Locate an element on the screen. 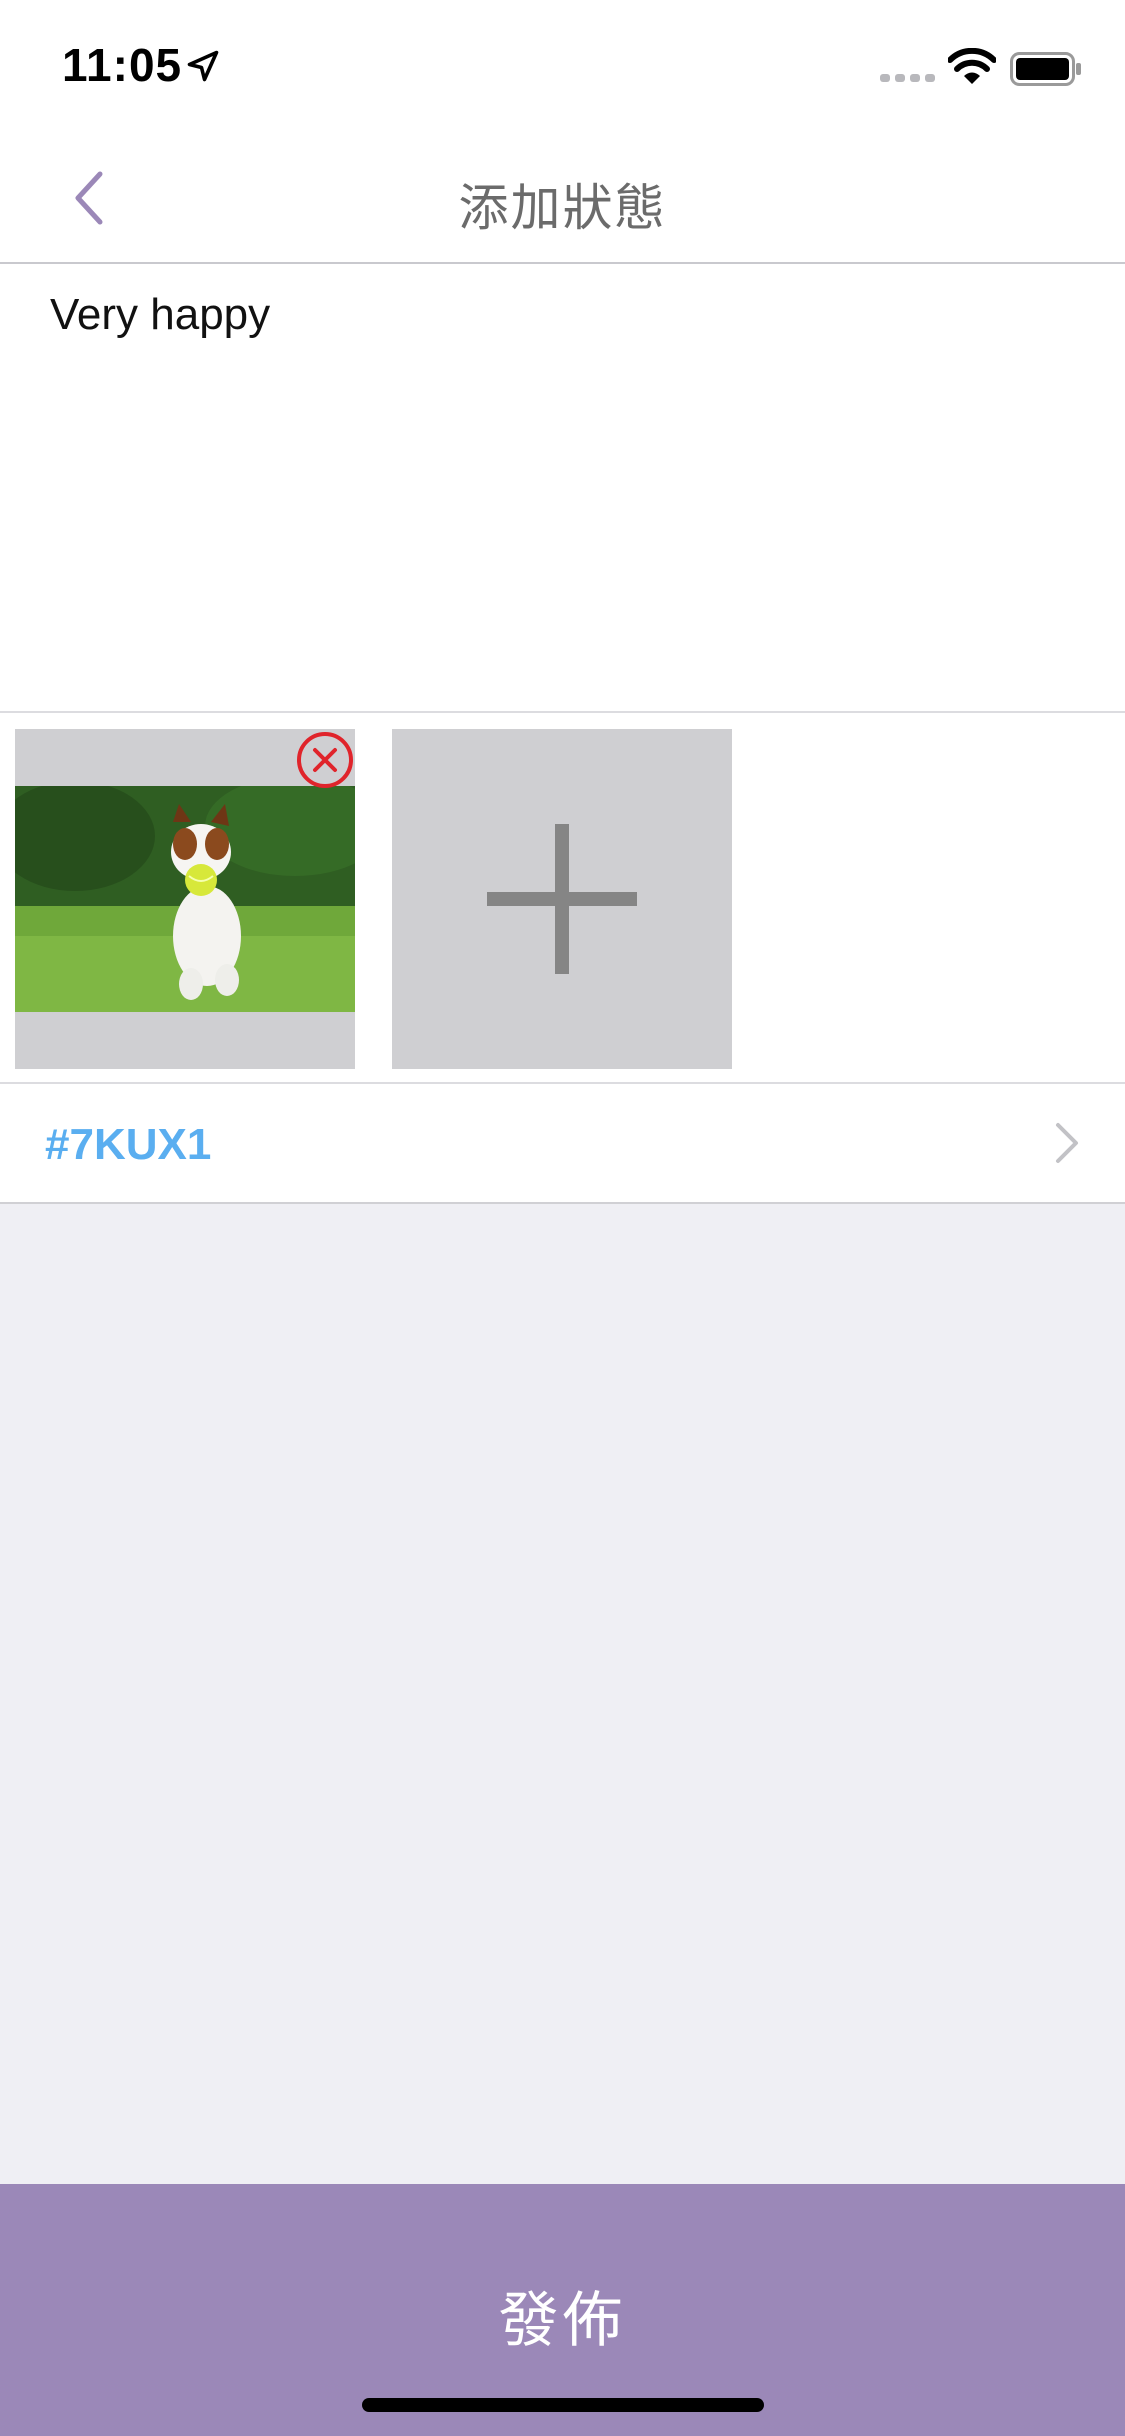  remove-photo-button is located at coordinates (325, 760).